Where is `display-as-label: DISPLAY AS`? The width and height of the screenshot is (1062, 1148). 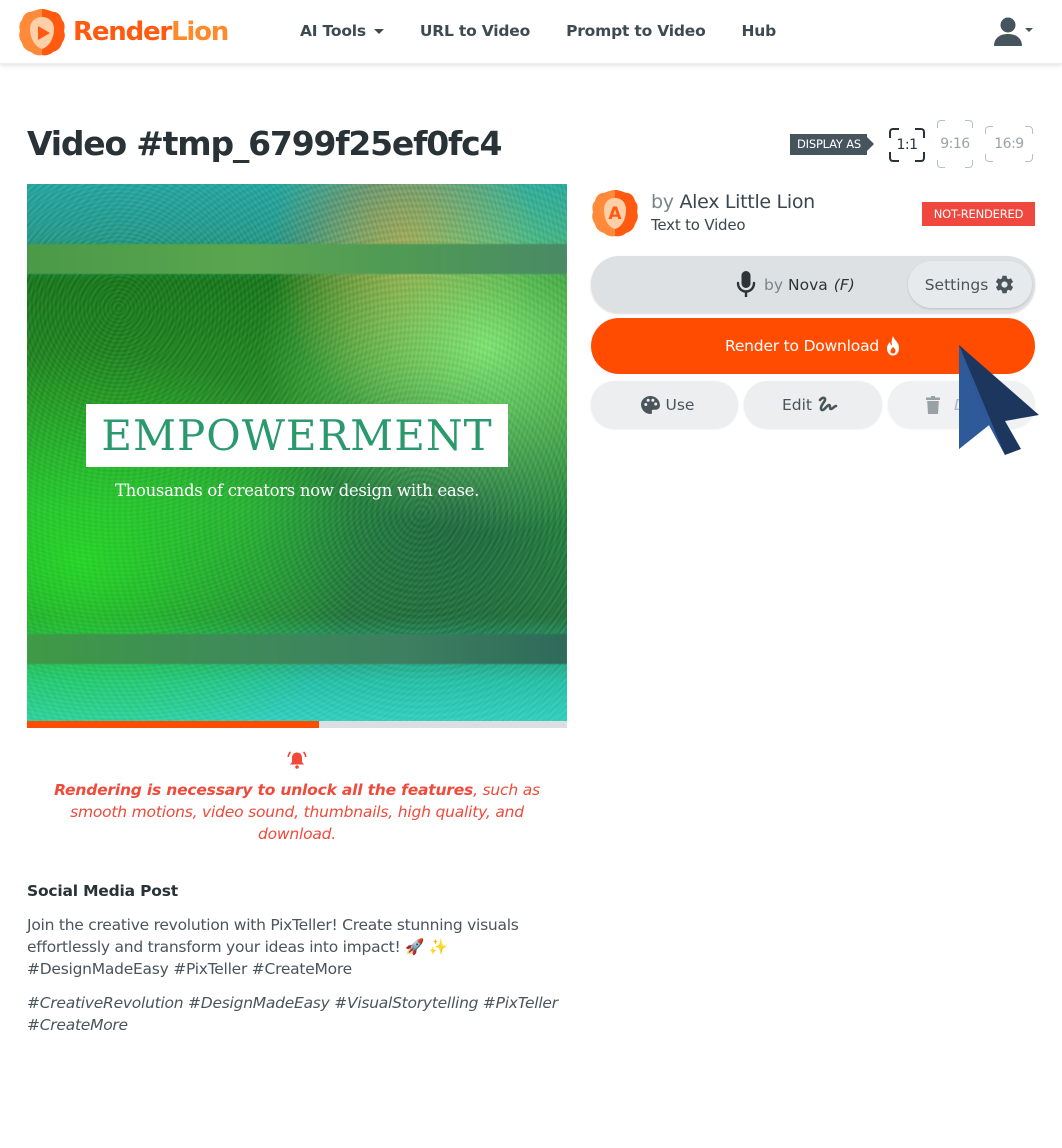
display-as-label: DISPLAY AS is located at coordinates (832, 144).